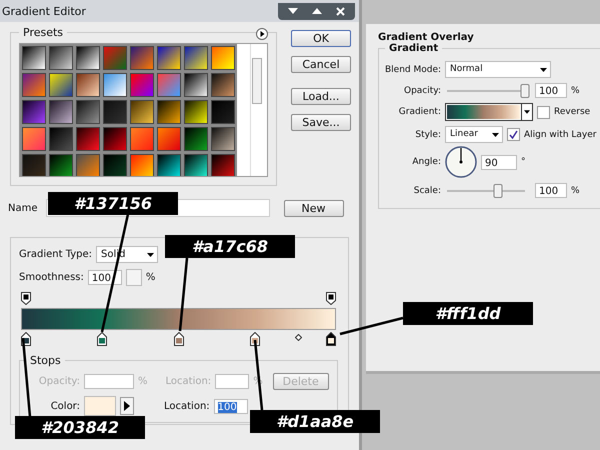 This screenshot has height=450, width=600. Describe the element at coordinates (572, 112) in the screenshot. I see `reverse-label: Reverse` at that location.